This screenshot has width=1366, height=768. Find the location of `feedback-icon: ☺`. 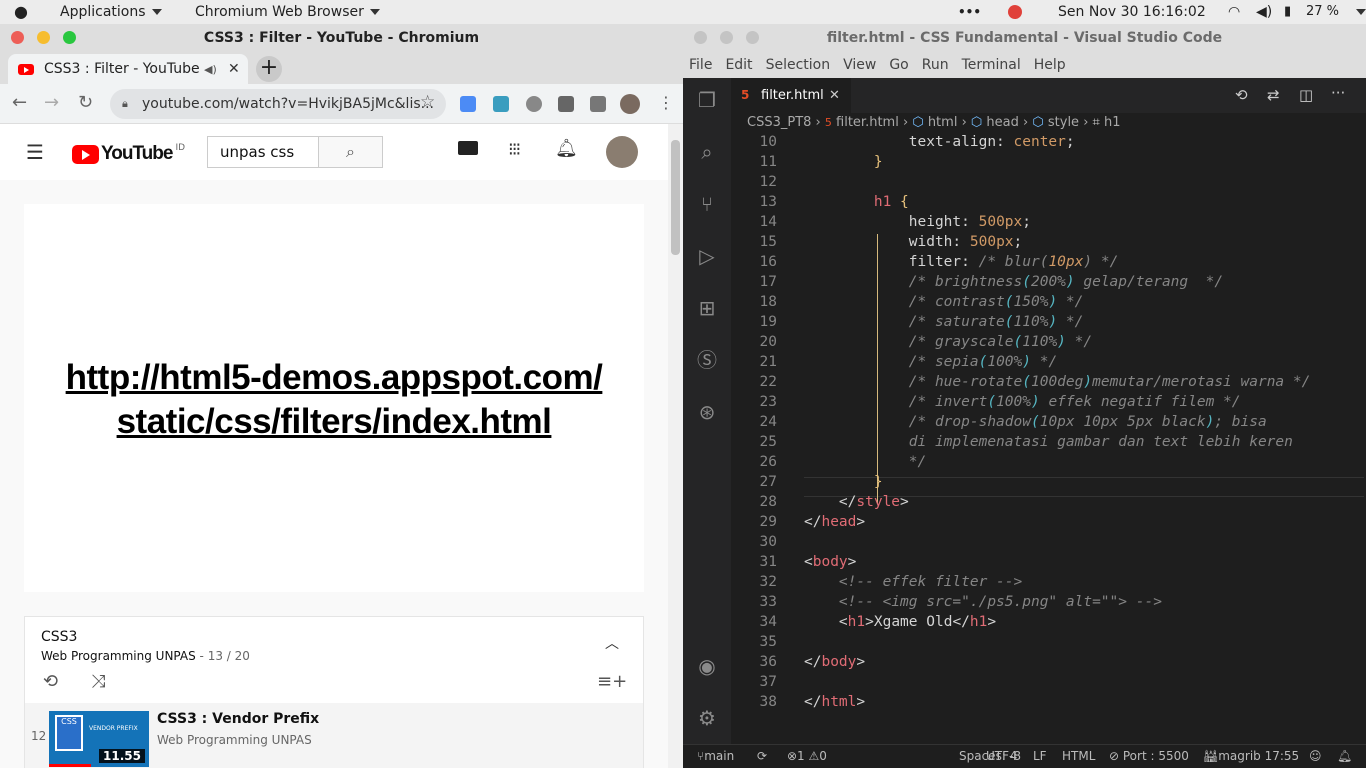

feedback-icon: ☺ is located at coordinates (1315, 756).